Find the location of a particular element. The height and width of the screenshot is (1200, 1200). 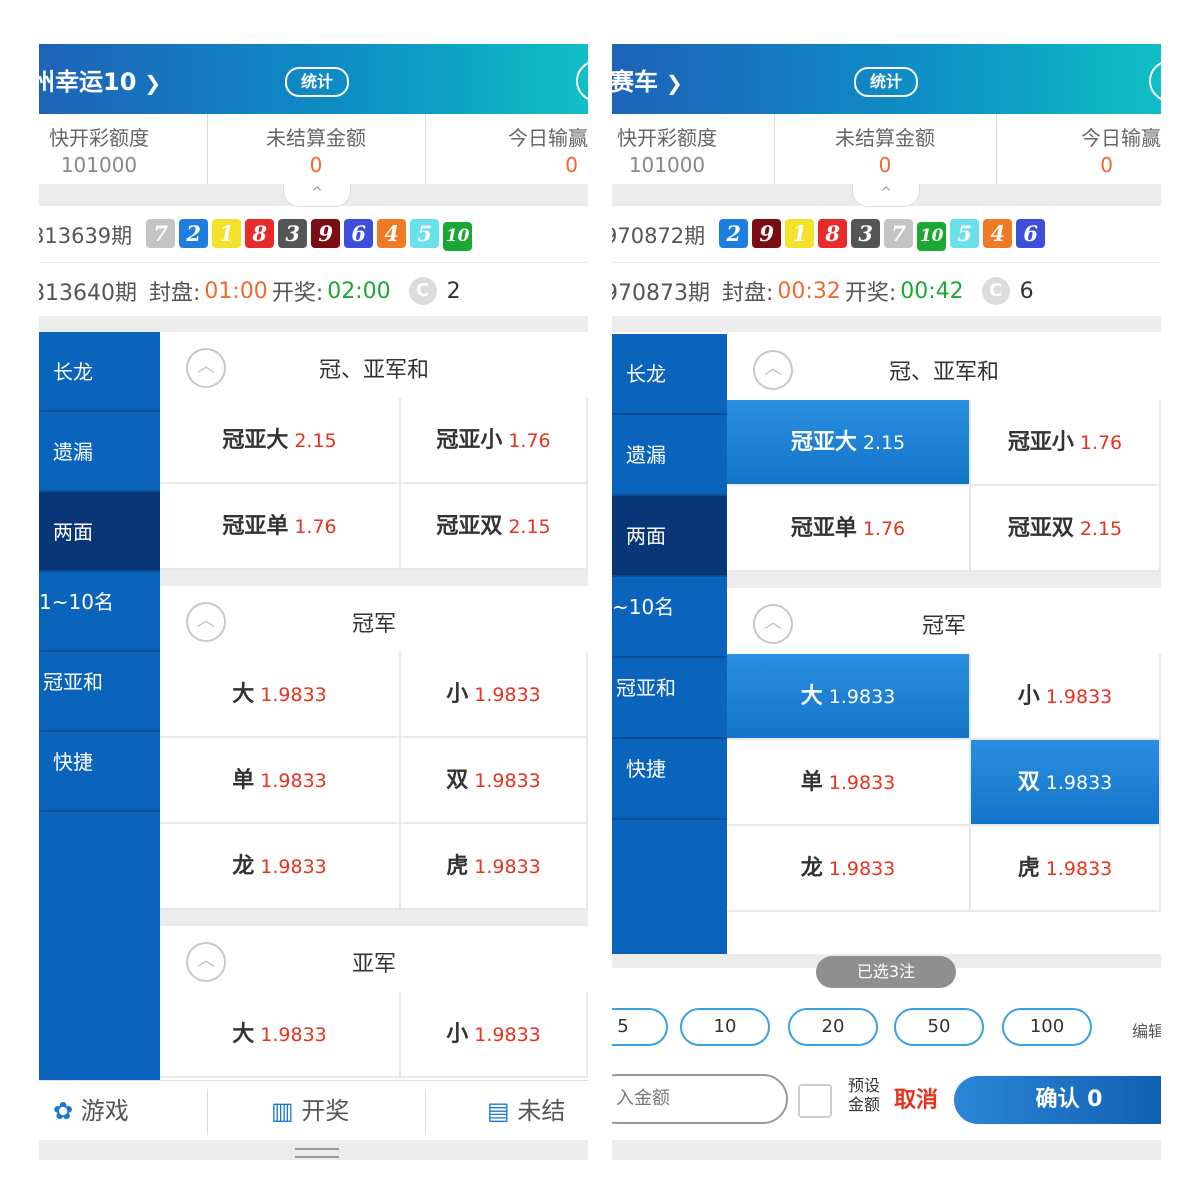

quota-credit: 快开彩额度 101000 is located at coordinates (99, 151).